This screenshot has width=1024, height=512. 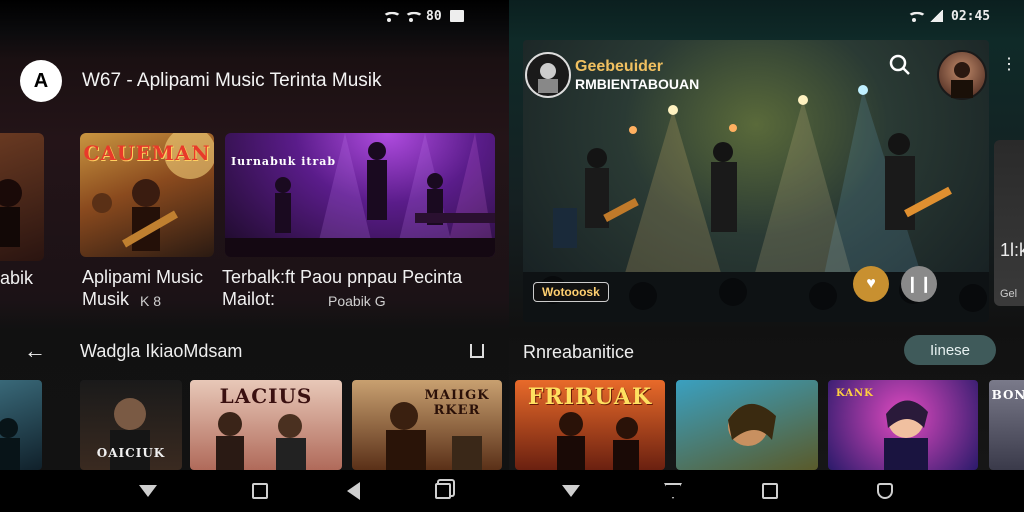 I want to click on concert-art-title: Iurnabuk itrab, so click(x=284, y=161).